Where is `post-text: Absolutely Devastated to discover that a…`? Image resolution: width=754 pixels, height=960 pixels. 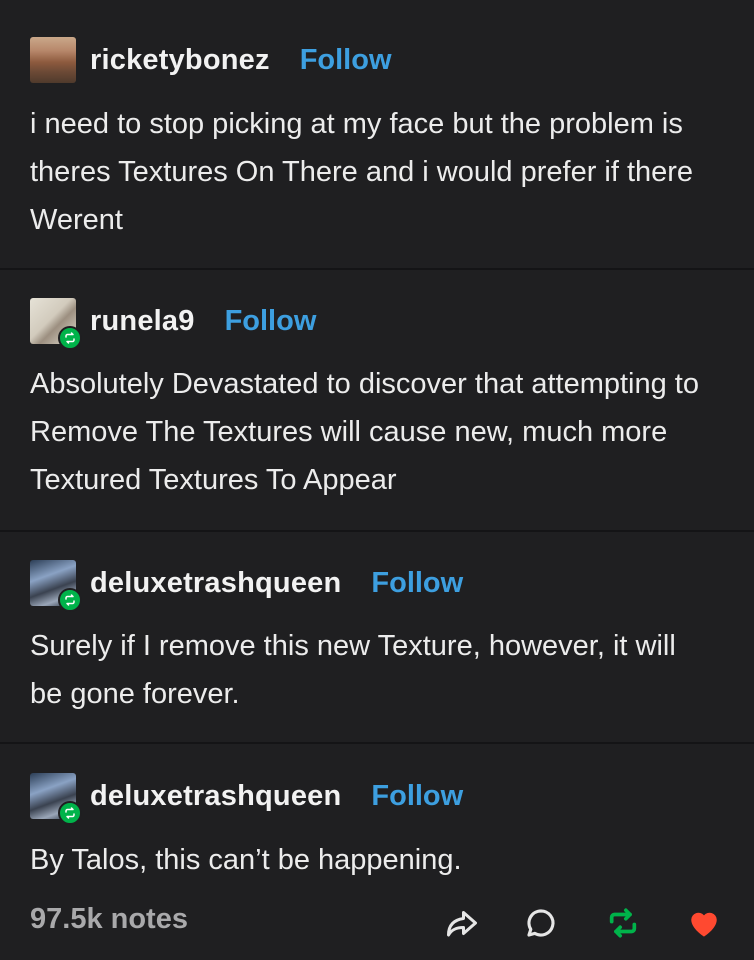 post-text: Absolutely Devastated to discover that a… is located at coordinates (364, 432).